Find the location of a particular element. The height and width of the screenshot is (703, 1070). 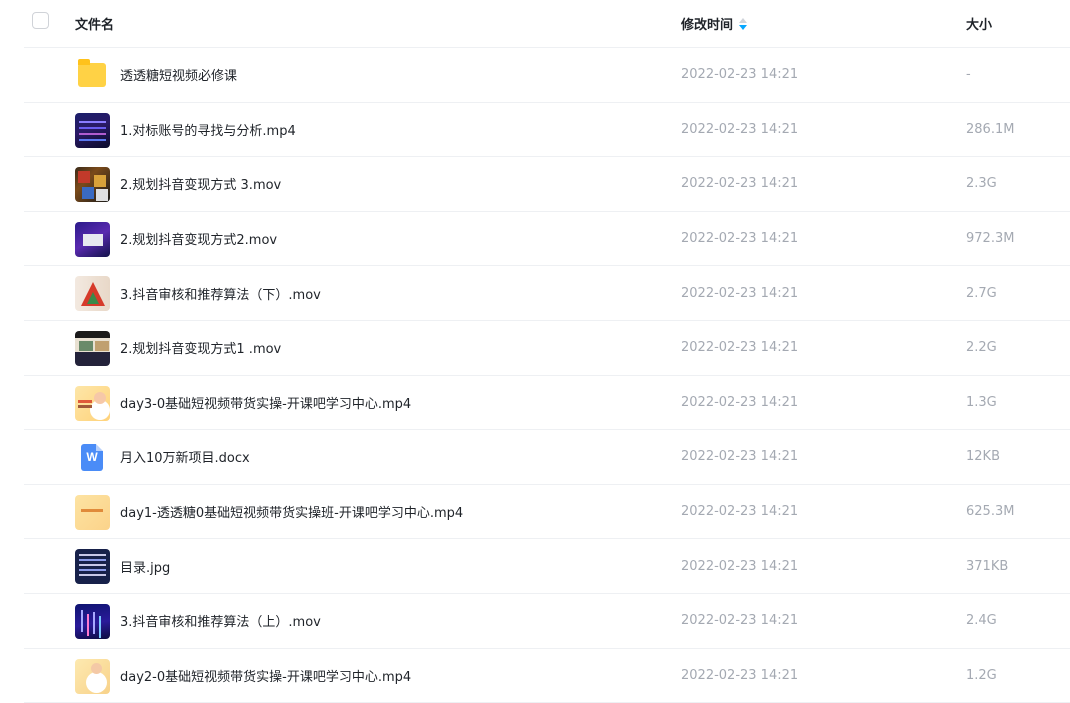

word-doc-icon: W is located at coordinates (92, 458).